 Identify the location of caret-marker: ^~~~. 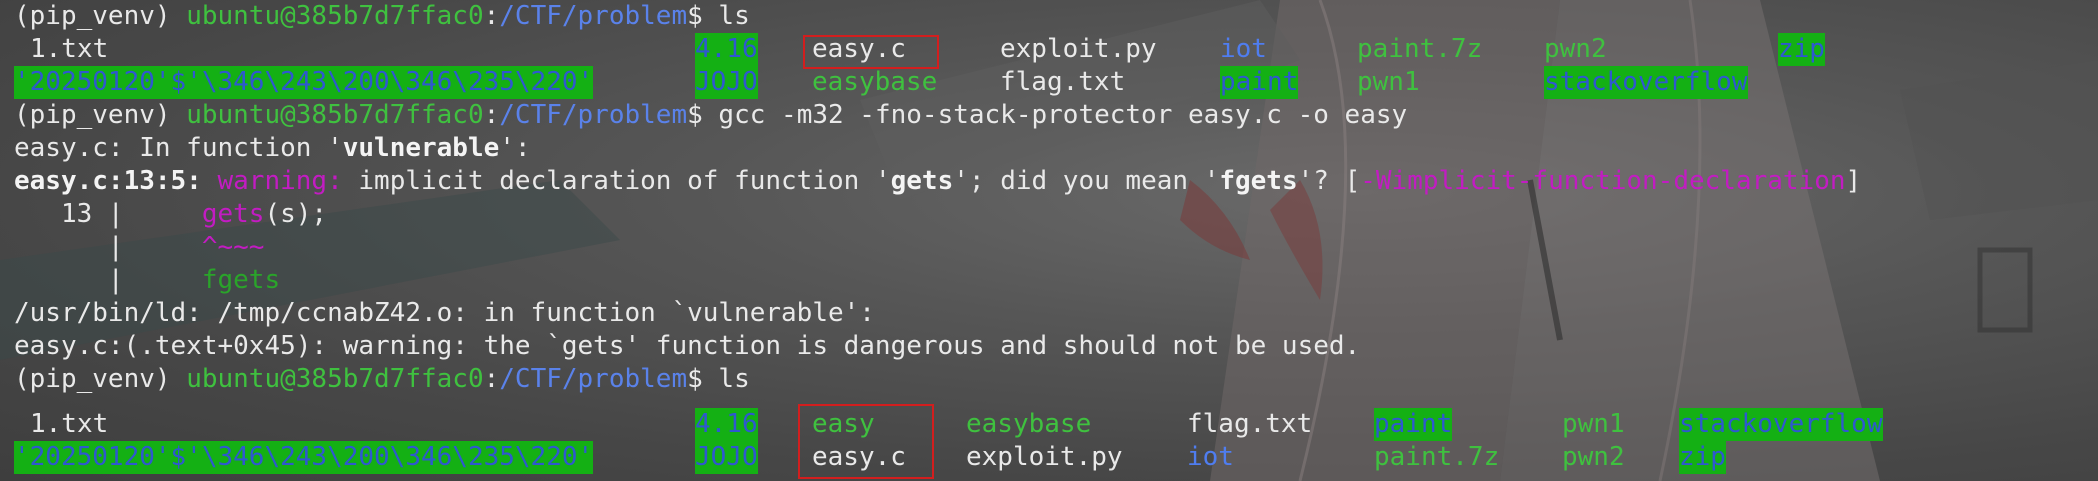
(233, 247).